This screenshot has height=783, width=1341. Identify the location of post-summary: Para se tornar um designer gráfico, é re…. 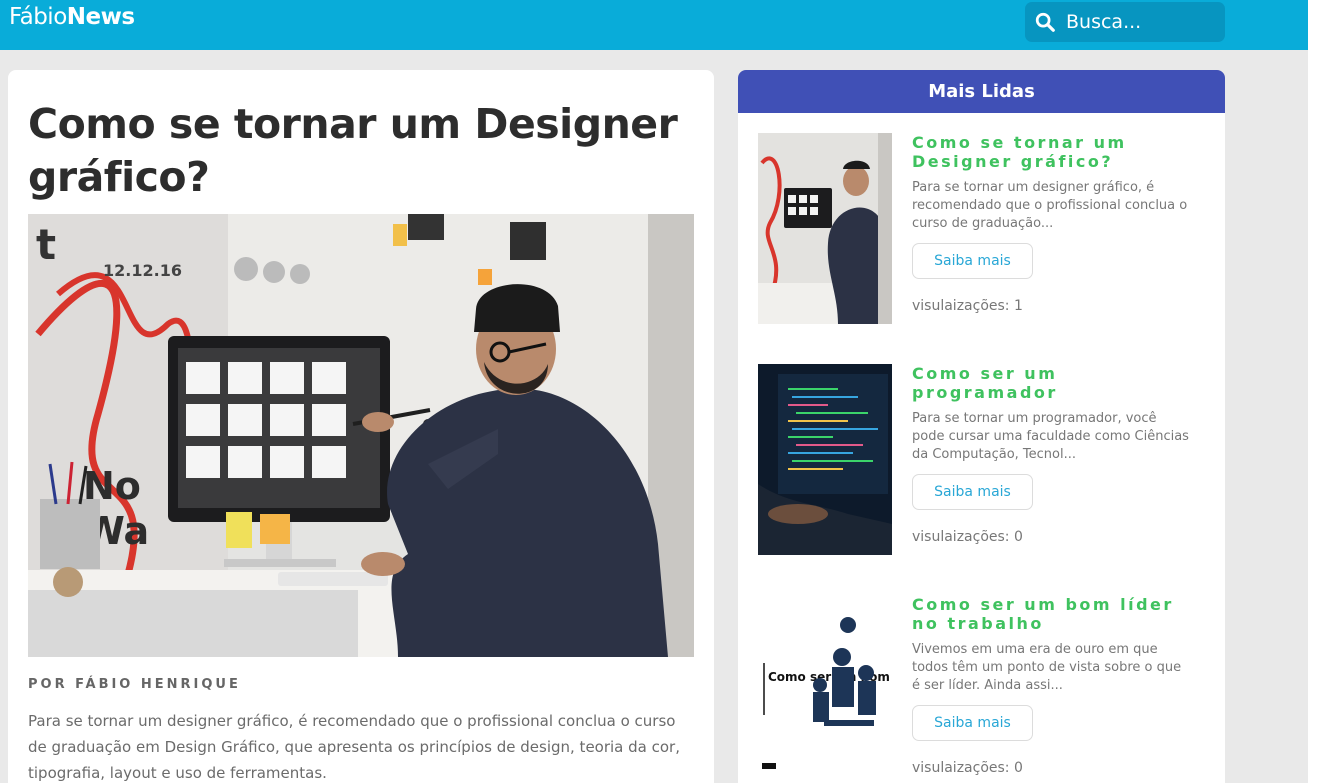
(1050, 205).